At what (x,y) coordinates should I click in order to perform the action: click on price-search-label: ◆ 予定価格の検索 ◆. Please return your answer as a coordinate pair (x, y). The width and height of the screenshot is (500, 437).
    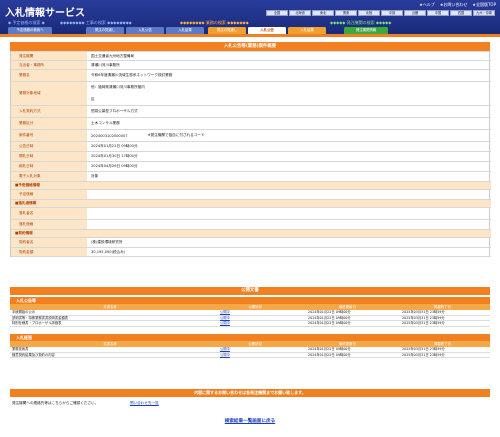
    Looking at the image, I should click on (26, 22).